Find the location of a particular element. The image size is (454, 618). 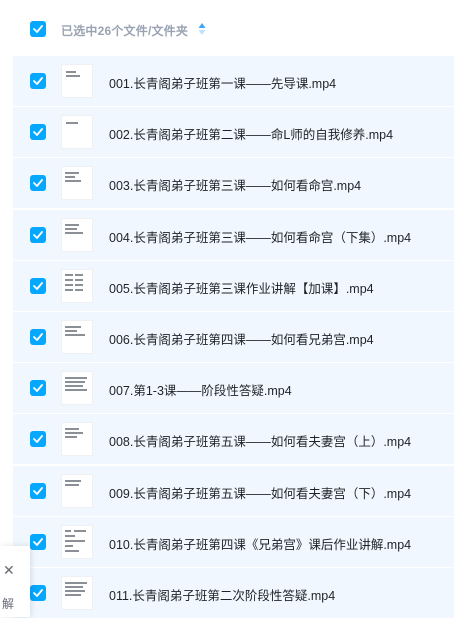

file-name: 010.长青阁弟子班第四课《兄弟宫》课后作业讲解.mp4 is located at coordinates (260, 543).